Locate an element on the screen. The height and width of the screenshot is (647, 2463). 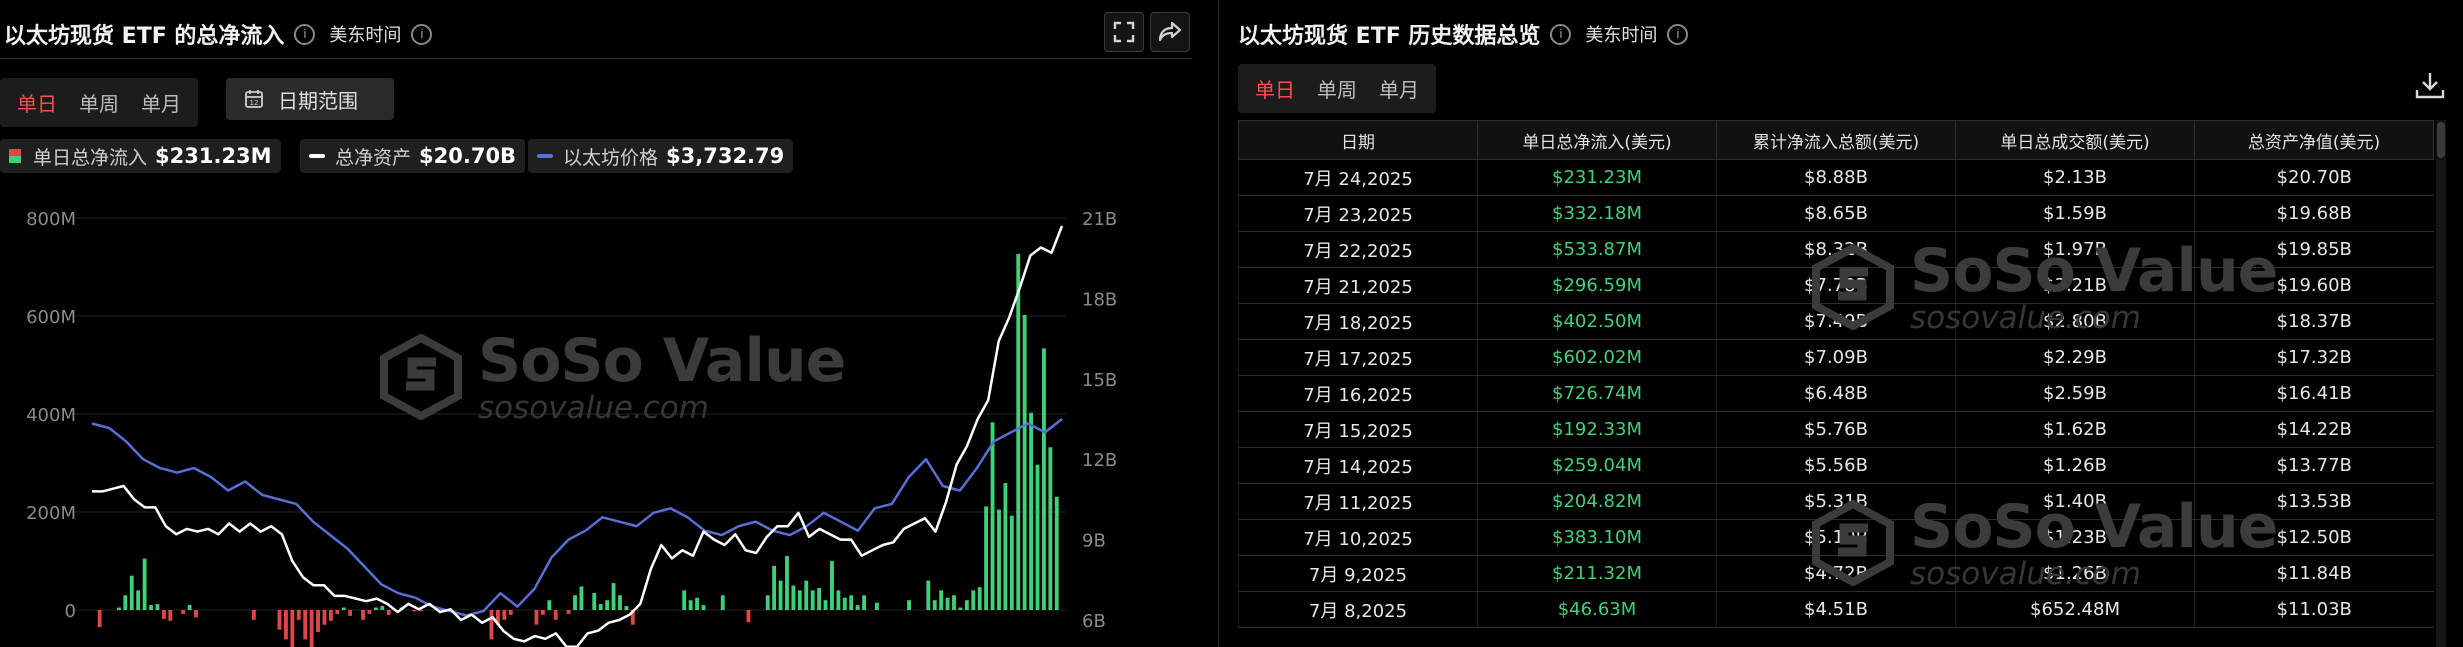
cell-daily-volume: $1.26B is located at coordinates (2075, 465).